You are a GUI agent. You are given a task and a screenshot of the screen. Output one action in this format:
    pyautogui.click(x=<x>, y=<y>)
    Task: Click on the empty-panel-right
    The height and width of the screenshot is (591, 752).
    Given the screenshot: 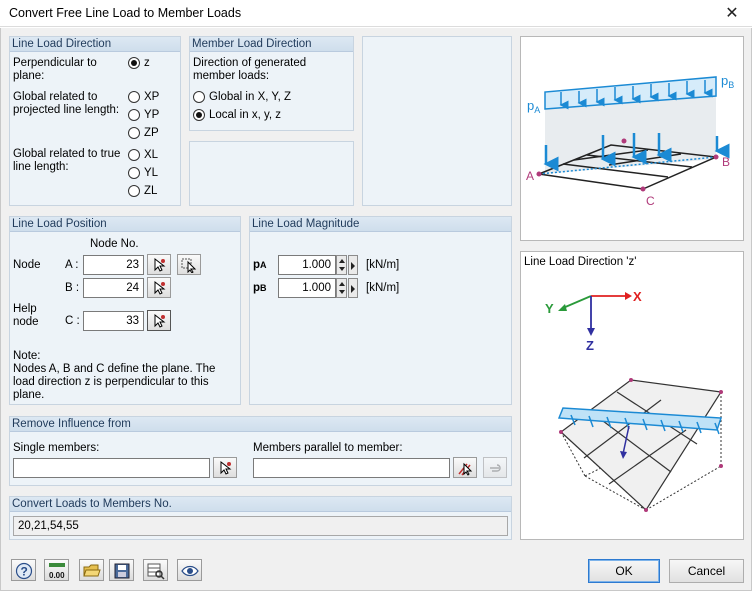 What is the action you would take?
    pyautogui.click(x=437, y=121)
    